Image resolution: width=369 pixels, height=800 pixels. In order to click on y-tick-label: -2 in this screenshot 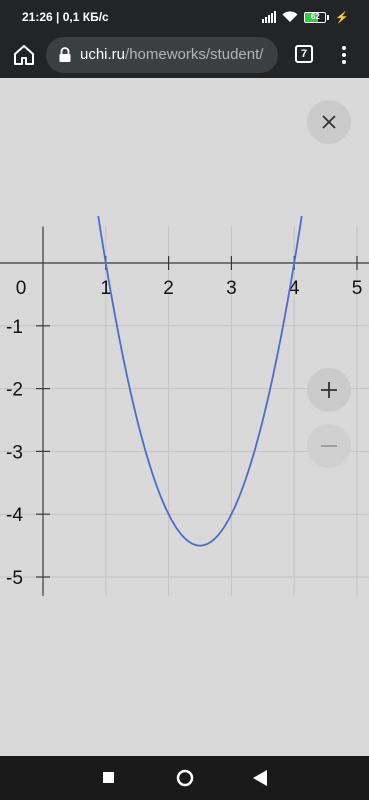, I will do `click(14, 390)`.